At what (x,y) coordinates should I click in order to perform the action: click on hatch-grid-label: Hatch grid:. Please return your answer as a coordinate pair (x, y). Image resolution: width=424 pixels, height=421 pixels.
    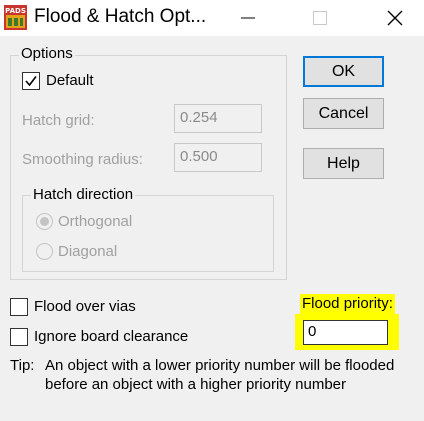
    Looking at the image, I should click on (58, 120).